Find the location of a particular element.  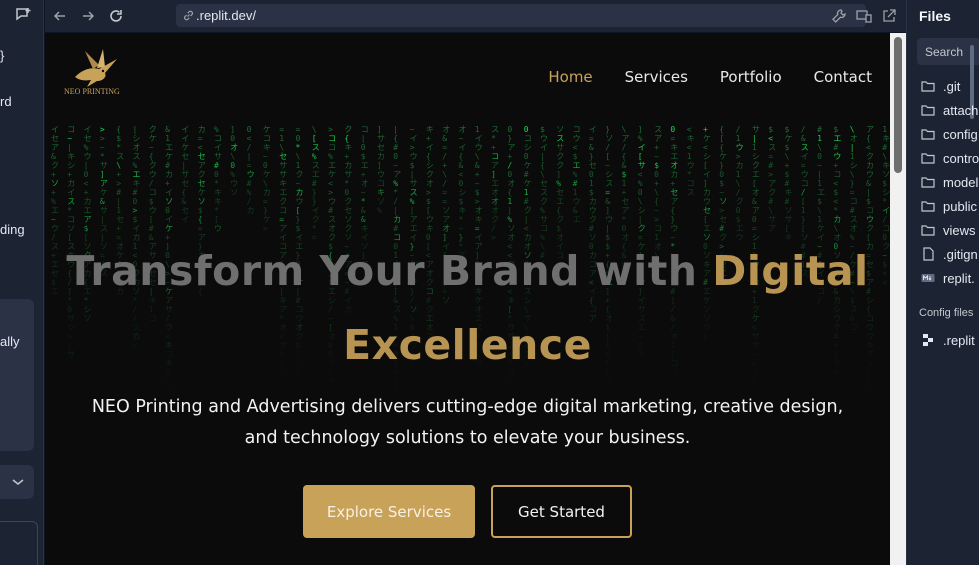

scrollbar-thumb is located at coordinates (898, 105).